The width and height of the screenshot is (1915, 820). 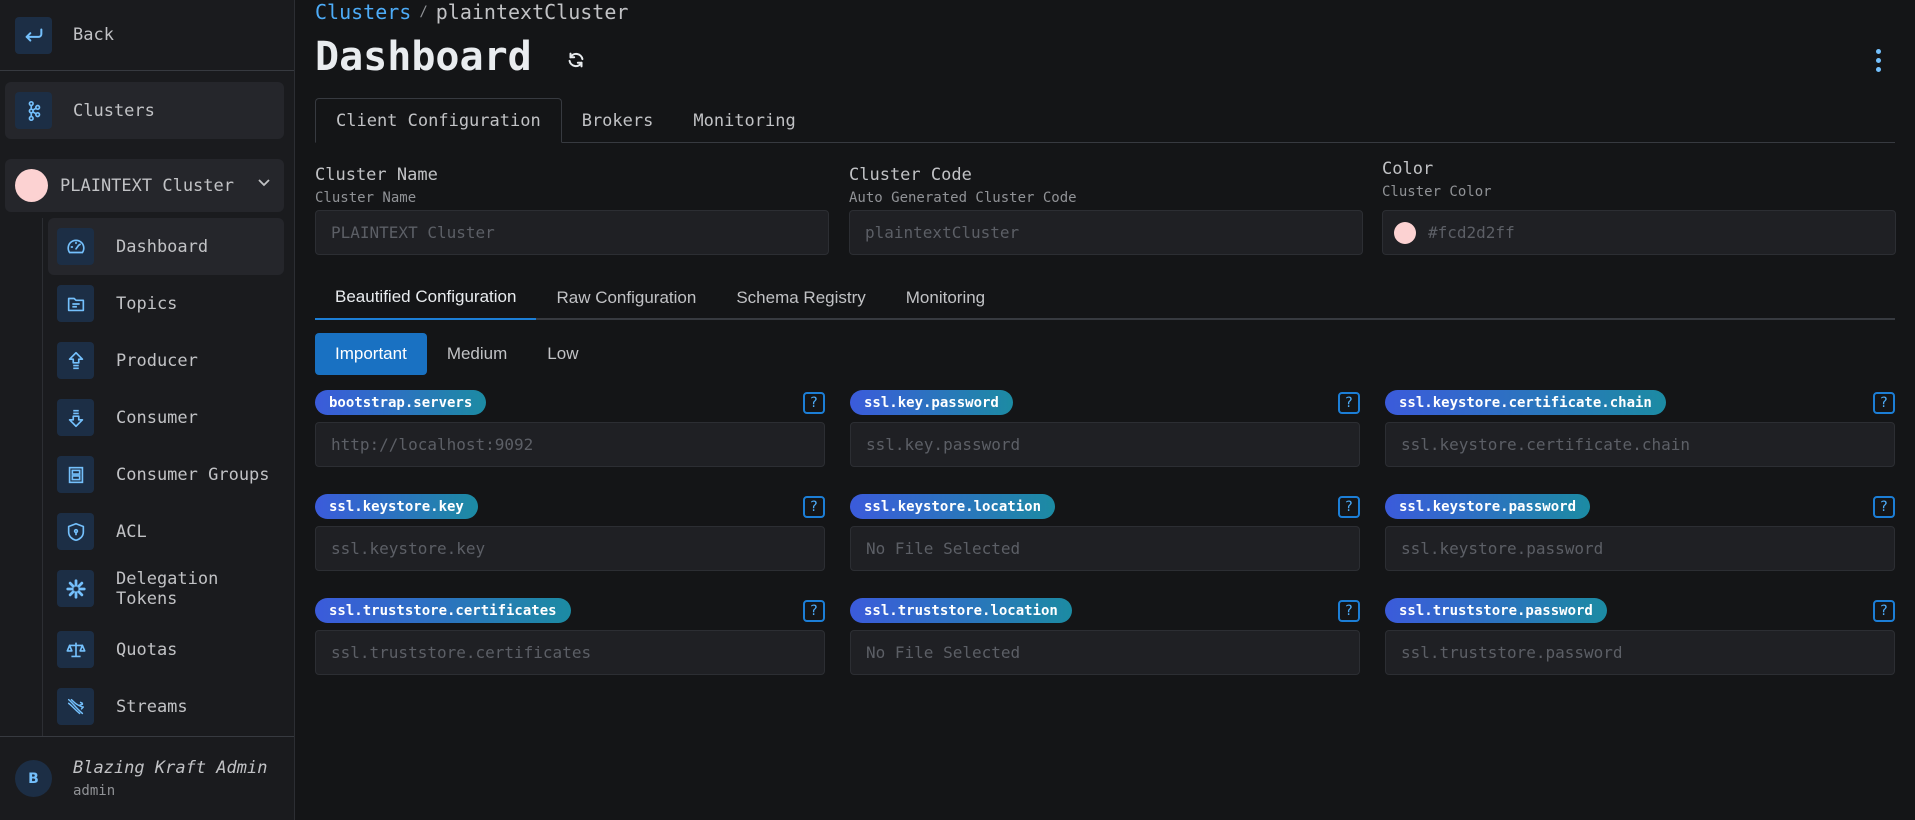 I want to click on scale-icon, so click(x=75, y=649).